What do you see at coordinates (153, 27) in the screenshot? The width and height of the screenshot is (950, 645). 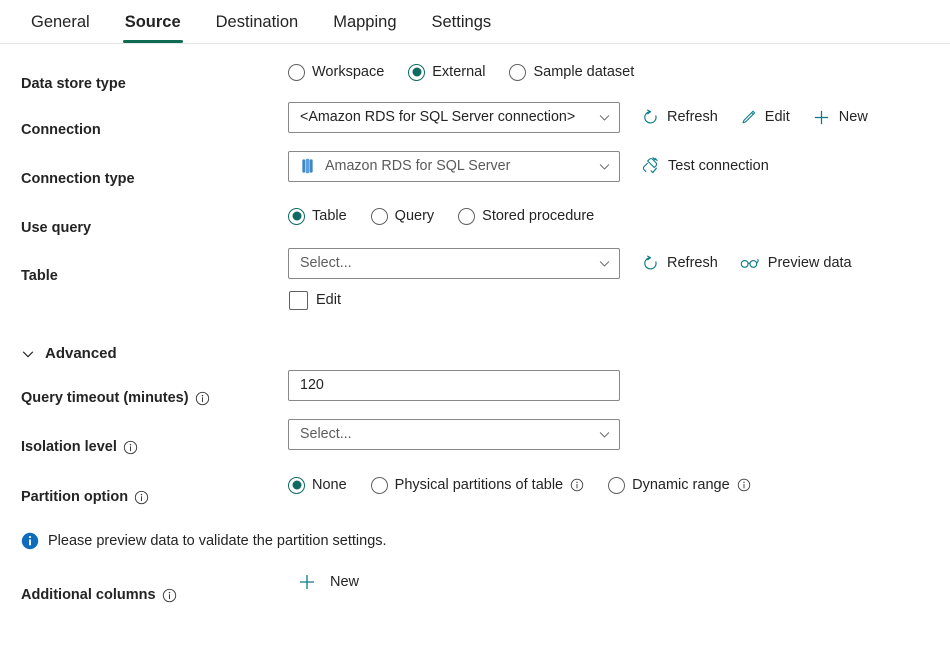 I see `tab-source: Source` at bounding box center [153, 27].